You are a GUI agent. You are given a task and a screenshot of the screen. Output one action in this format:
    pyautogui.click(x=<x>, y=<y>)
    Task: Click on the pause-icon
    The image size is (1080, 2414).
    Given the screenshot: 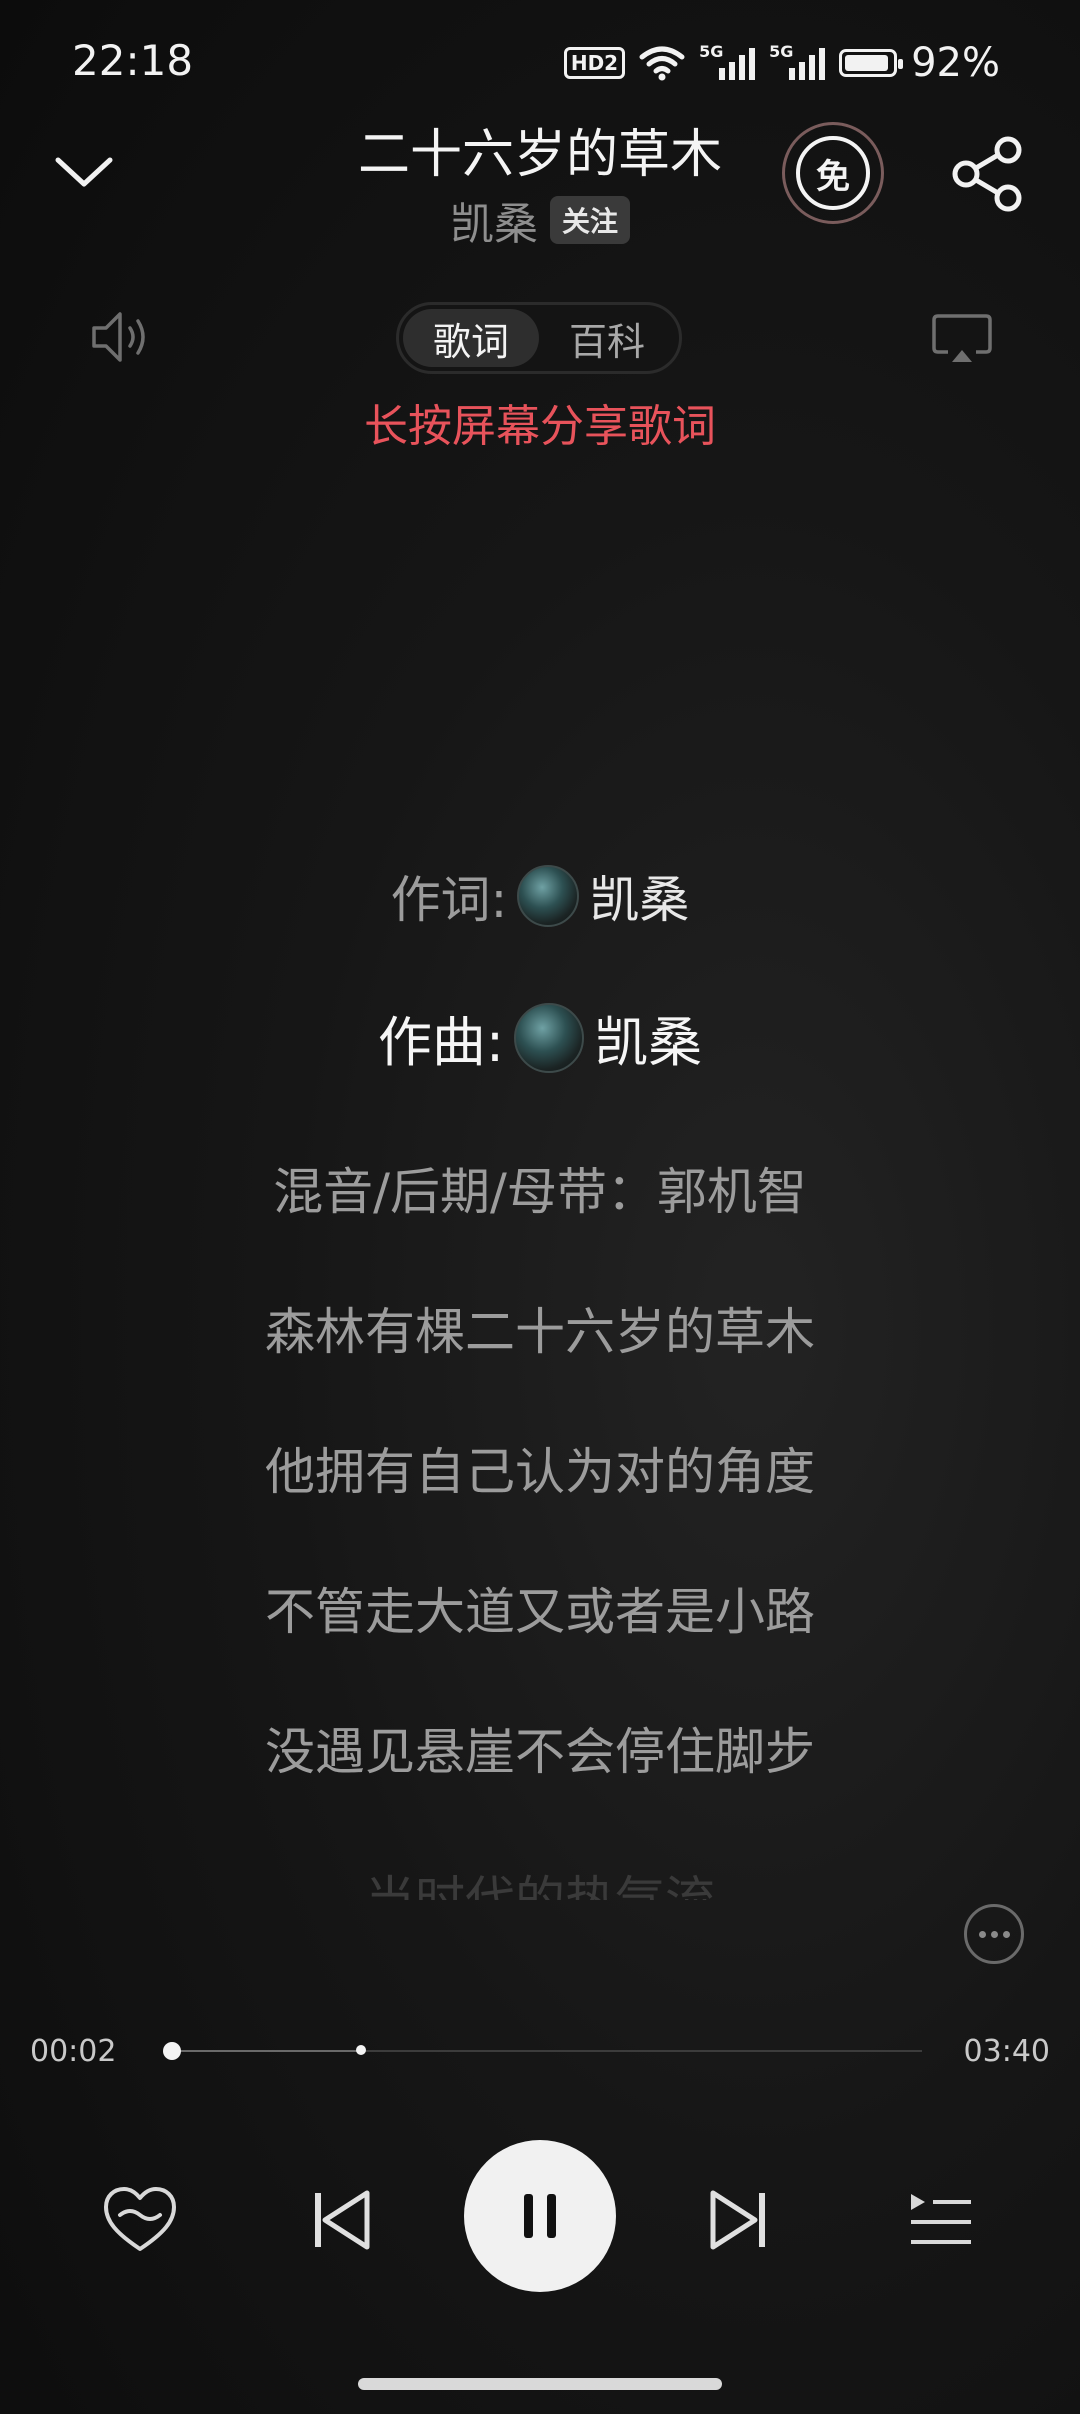 What is the action you would take?
    pyautogui.click(x=540, y=2216)
    